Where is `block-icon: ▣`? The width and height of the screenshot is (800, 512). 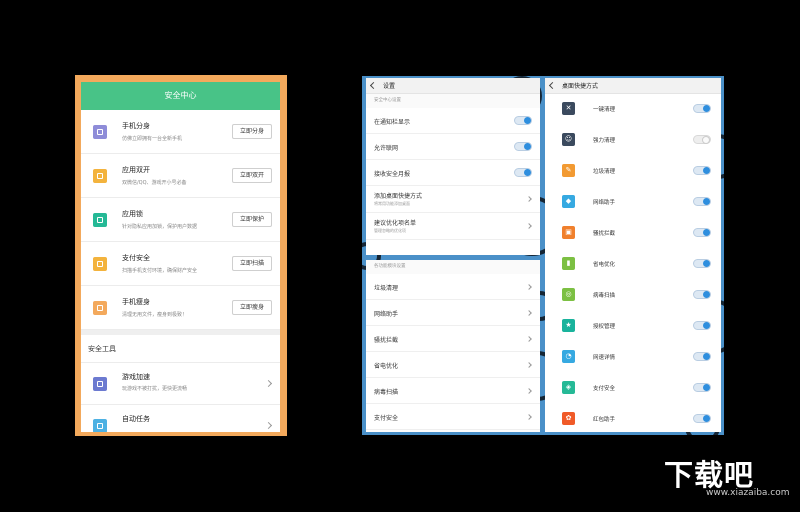 block-icon: ▣ is located at coordinates (568, 232).